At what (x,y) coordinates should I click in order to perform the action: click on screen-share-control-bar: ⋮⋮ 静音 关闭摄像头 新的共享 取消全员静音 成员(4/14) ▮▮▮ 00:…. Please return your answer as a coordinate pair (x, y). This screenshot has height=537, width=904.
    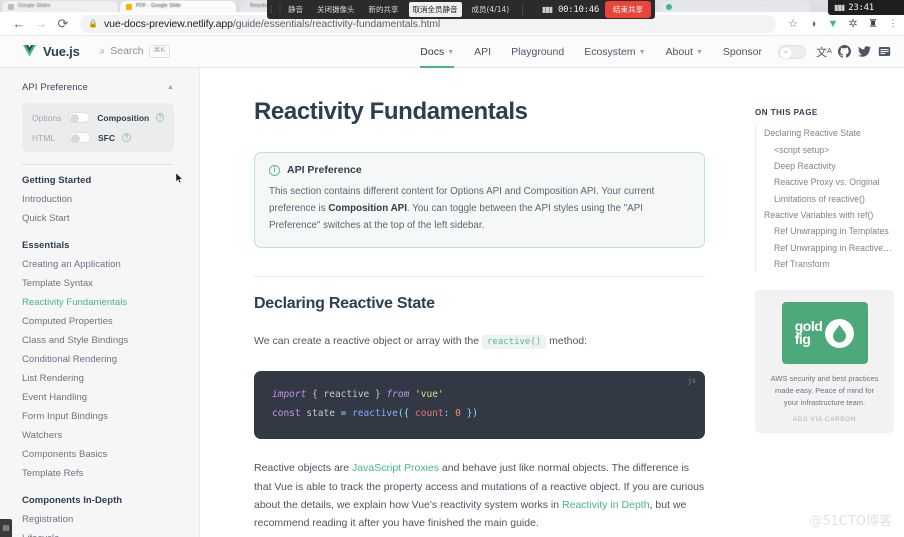
    Looking at the image, I should click on (461, 9).